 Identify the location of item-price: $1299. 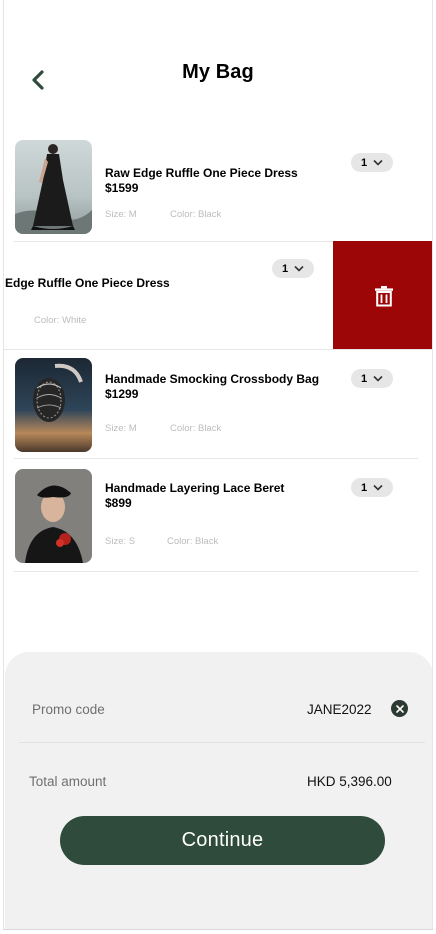
(122, 394).